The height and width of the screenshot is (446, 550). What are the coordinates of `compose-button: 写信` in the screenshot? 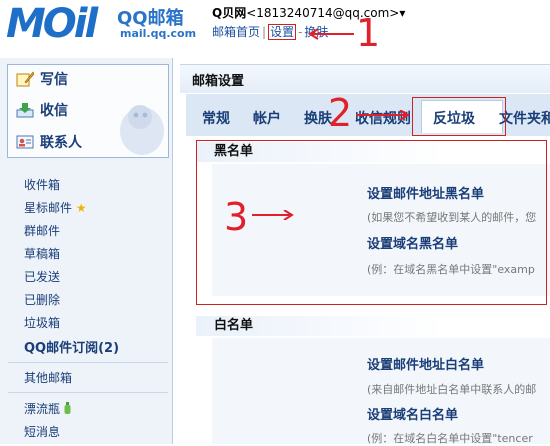 It's located at (42, 79).